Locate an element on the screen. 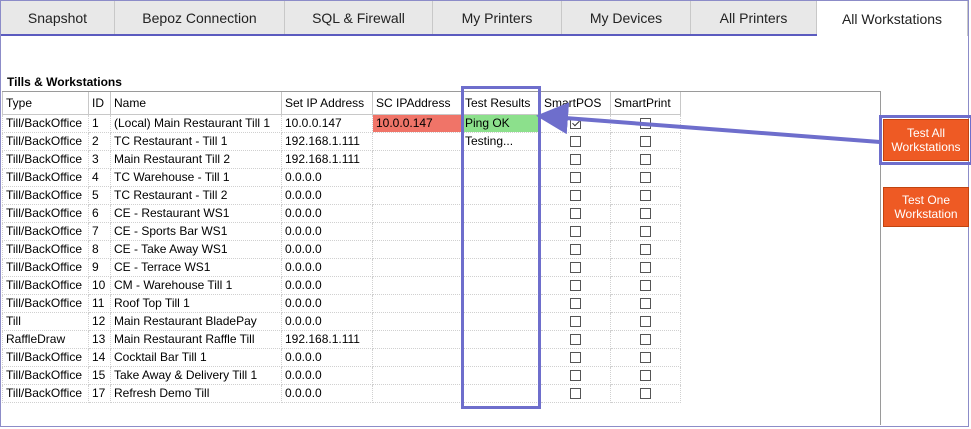 This screenshot has height=429, width=971. tab-all-workstations: All Workstations is located at coordinates (892, 18).